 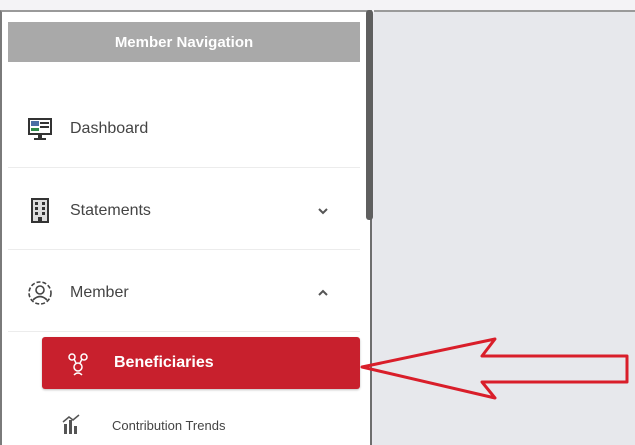 What do you see at coordinates (184, 129) in the screenshot?
I see `sidebar-item-dashboard: Dashboard` at bounding box center [184, 129].